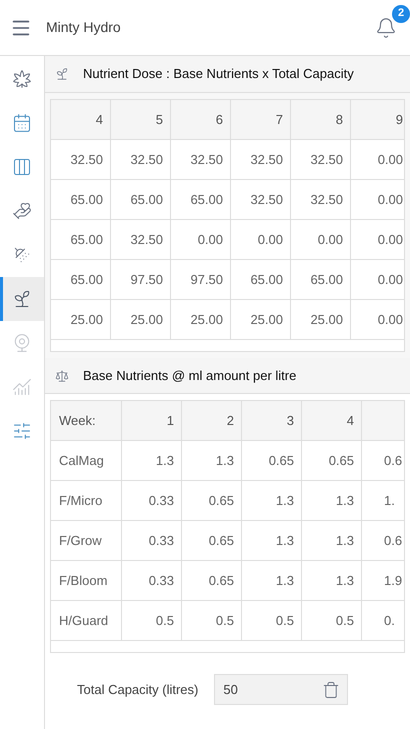  I want to click on column-header: 7, so click(261, 119).